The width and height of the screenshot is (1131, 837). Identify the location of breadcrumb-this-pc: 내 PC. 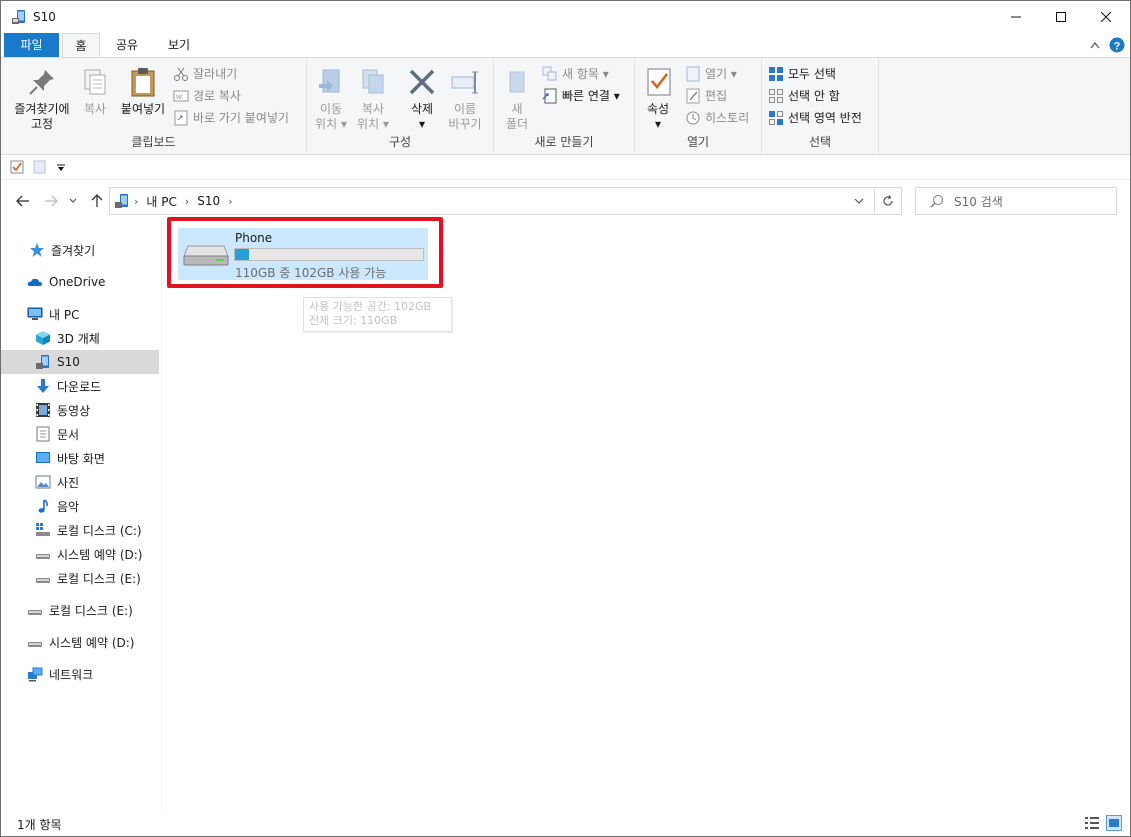
(161, 201).